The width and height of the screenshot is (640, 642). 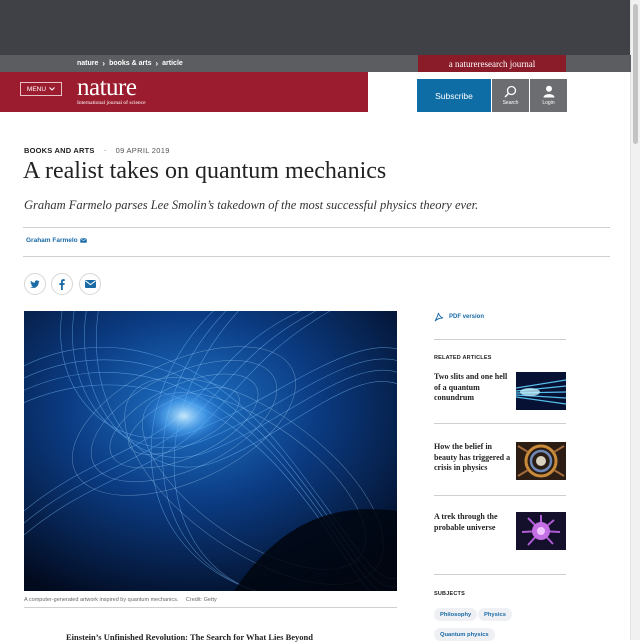 I want to click on twitter-icon, so click(x=35, y=283).